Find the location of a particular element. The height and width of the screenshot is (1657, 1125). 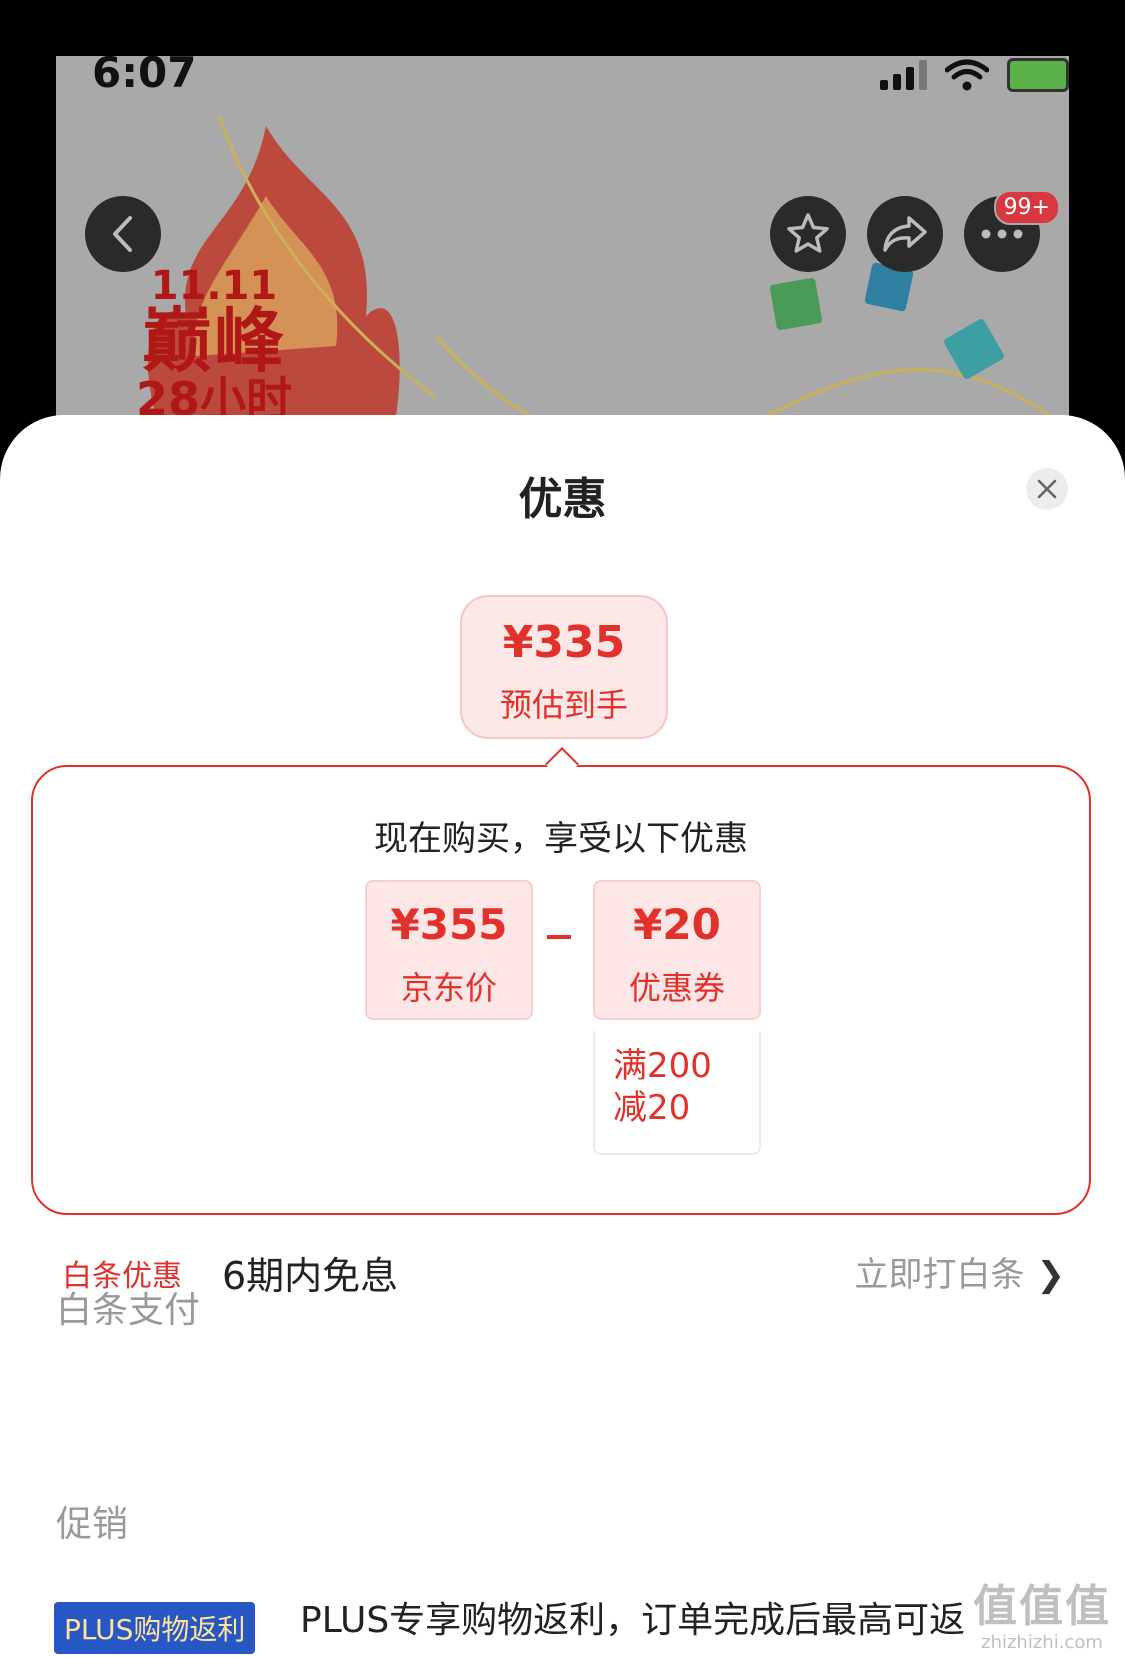

watermark-logo: 值值值 zhizhizhi.com is located at coordinates (1042, 1617).